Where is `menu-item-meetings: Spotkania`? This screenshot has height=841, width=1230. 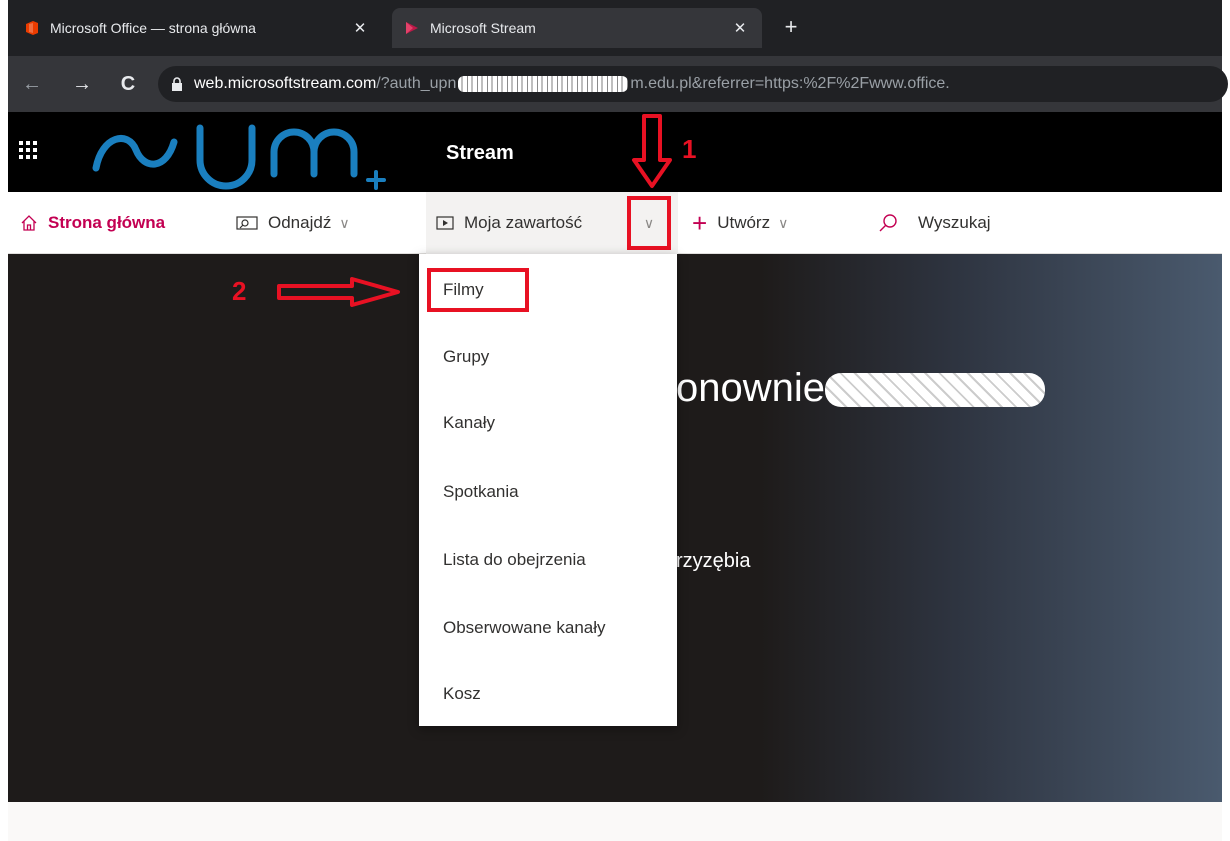 menu-item-meetings: Spotkania is located at coordinates (481, 492).